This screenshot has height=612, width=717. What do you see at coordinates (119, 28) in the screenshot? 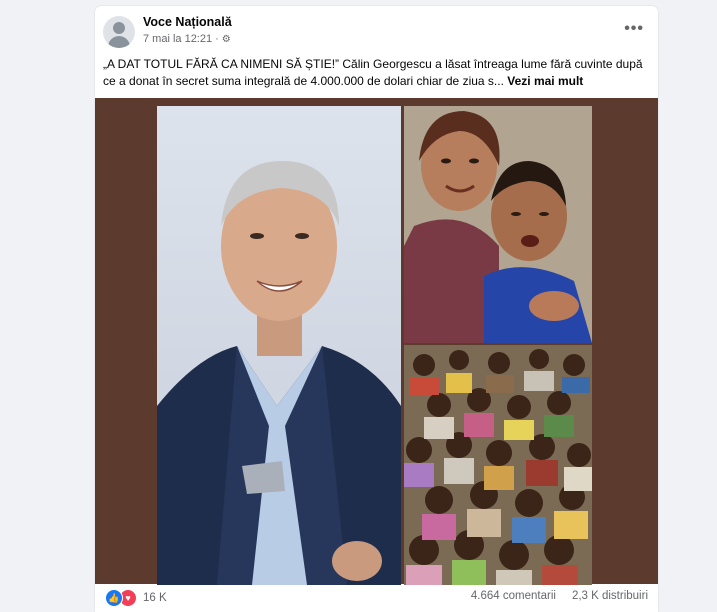
I see `avatar-head-shape` at bounding box center [119, 28].